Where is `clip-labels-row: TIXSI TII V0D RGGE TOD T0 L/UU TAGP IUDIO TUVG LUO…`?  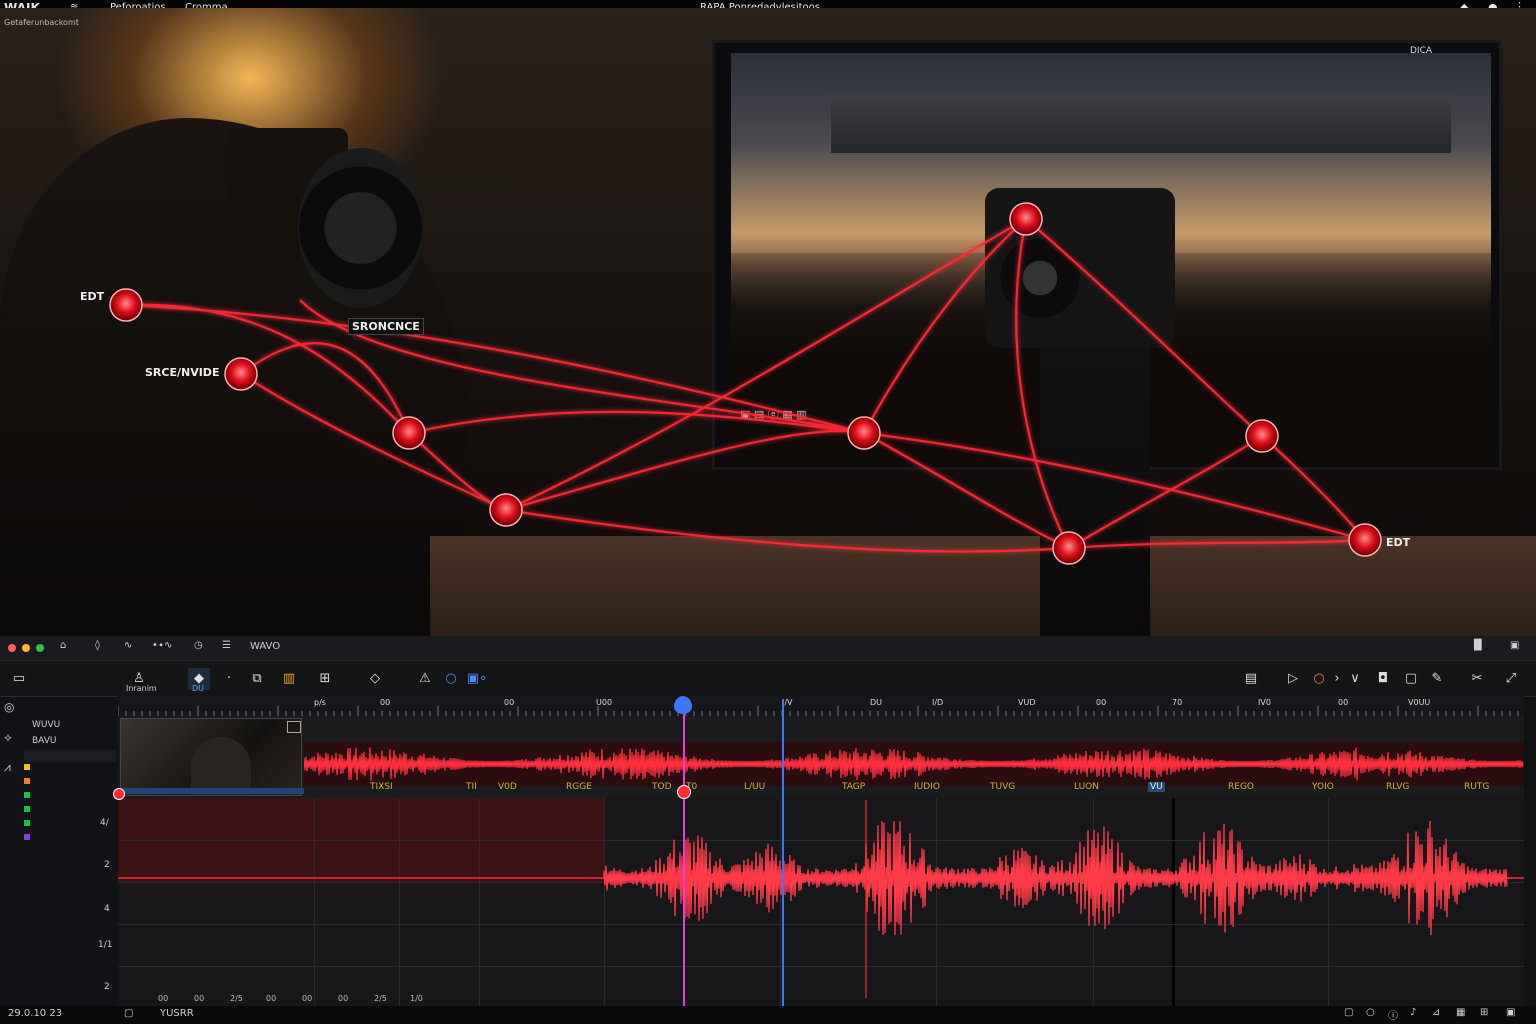
clip-labels-row: TIXSI TII V0D RGGE TOD T0 L/UU TAGP IUDIO TUVG LUO… is located at coordinates (821, 789).